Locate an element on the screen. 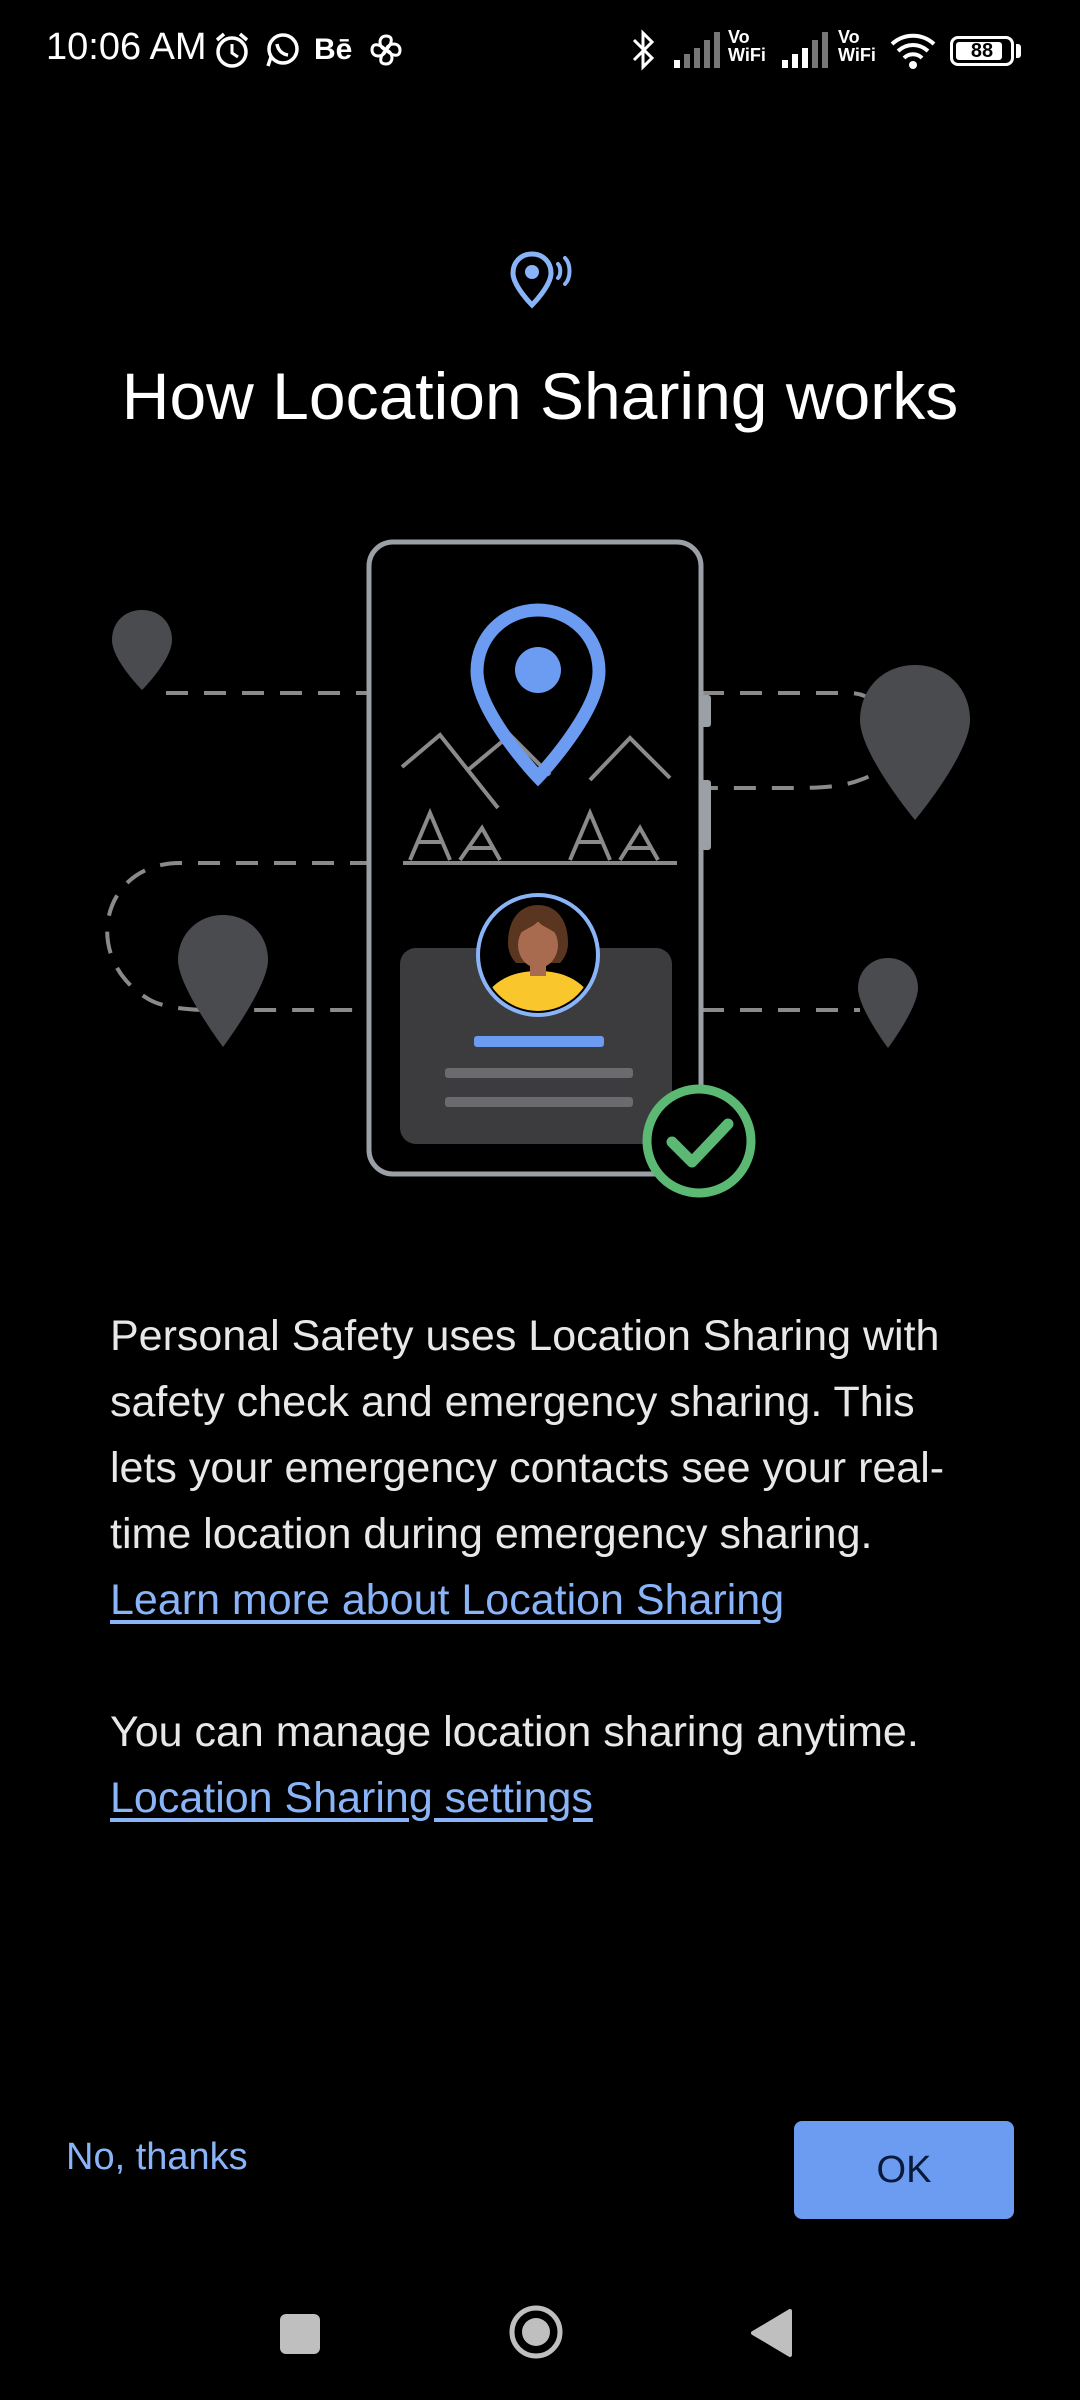 The height and width of the screenshot is (2400, 1080). battery-icon: 88 is located at coordinates (982, 51).